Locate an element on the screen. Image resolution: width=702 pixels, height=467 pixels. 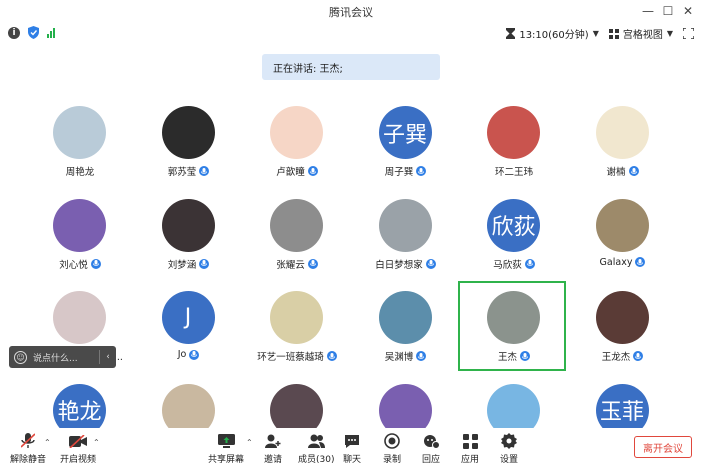
participant-name-row: 张耀云 is located at coordinates (297, 264).